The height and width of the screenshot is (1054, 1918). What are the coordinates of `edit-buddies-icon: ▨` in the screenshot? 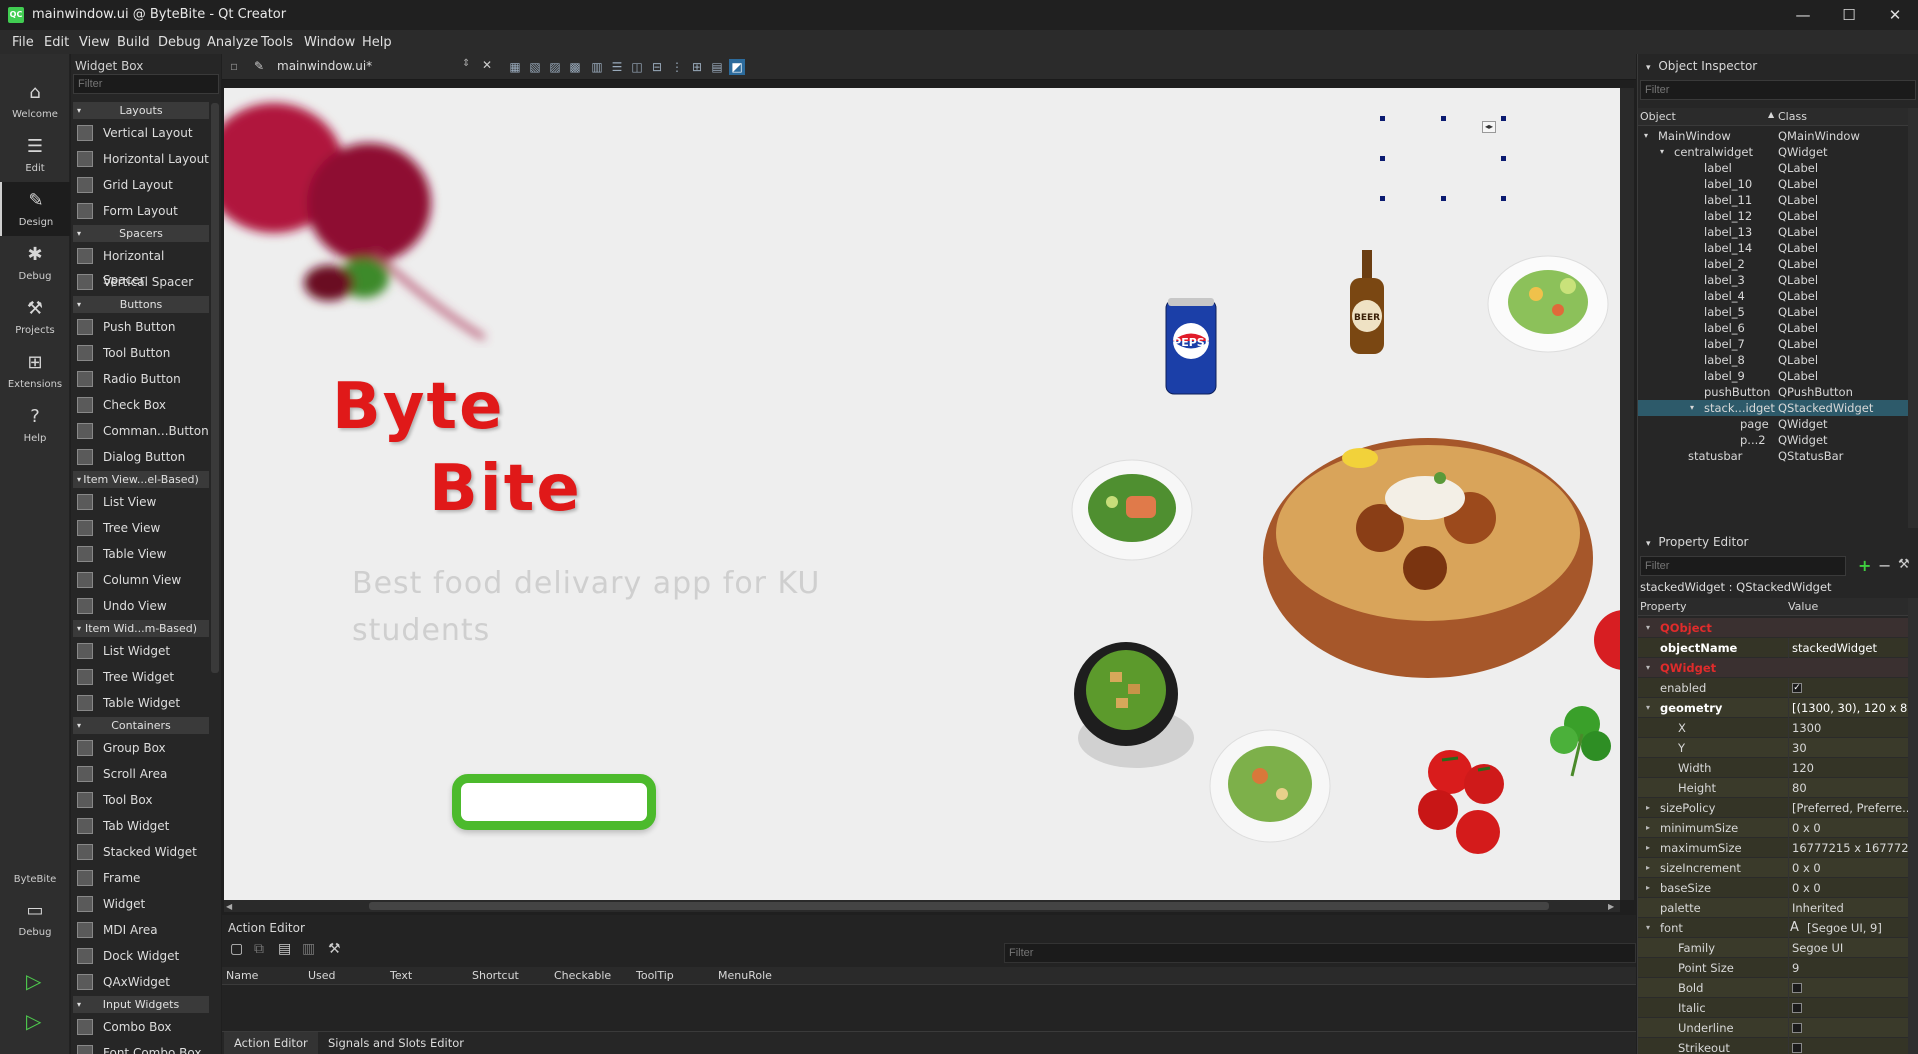 It's located at (555, 67).